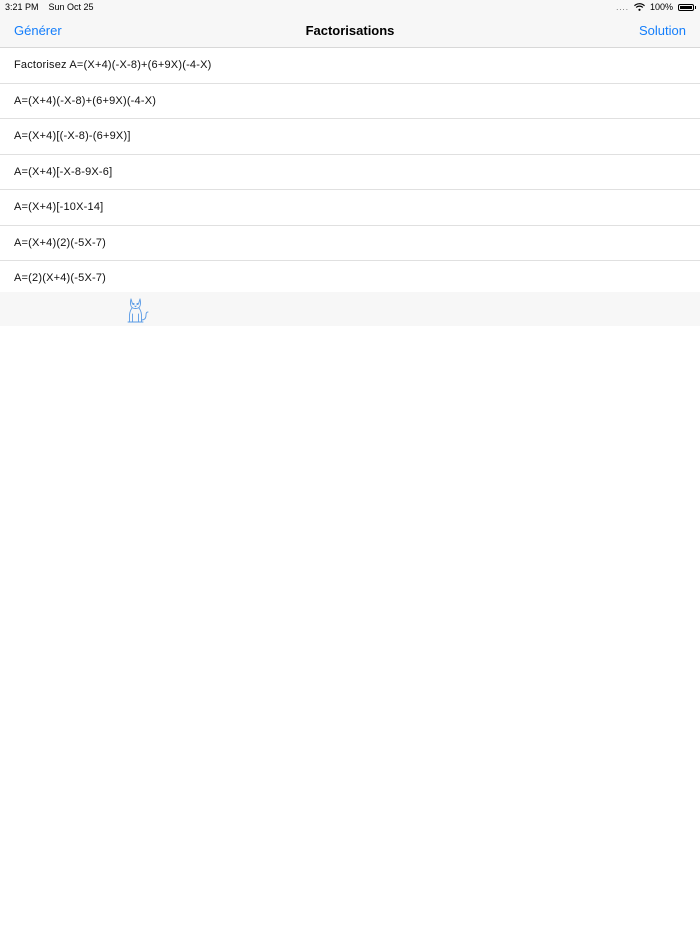 This screenshot has width=700, height=934. I want to click on status-bar: 3:21 PM Sun Oct 25 .... 100%, so click(350, 7).